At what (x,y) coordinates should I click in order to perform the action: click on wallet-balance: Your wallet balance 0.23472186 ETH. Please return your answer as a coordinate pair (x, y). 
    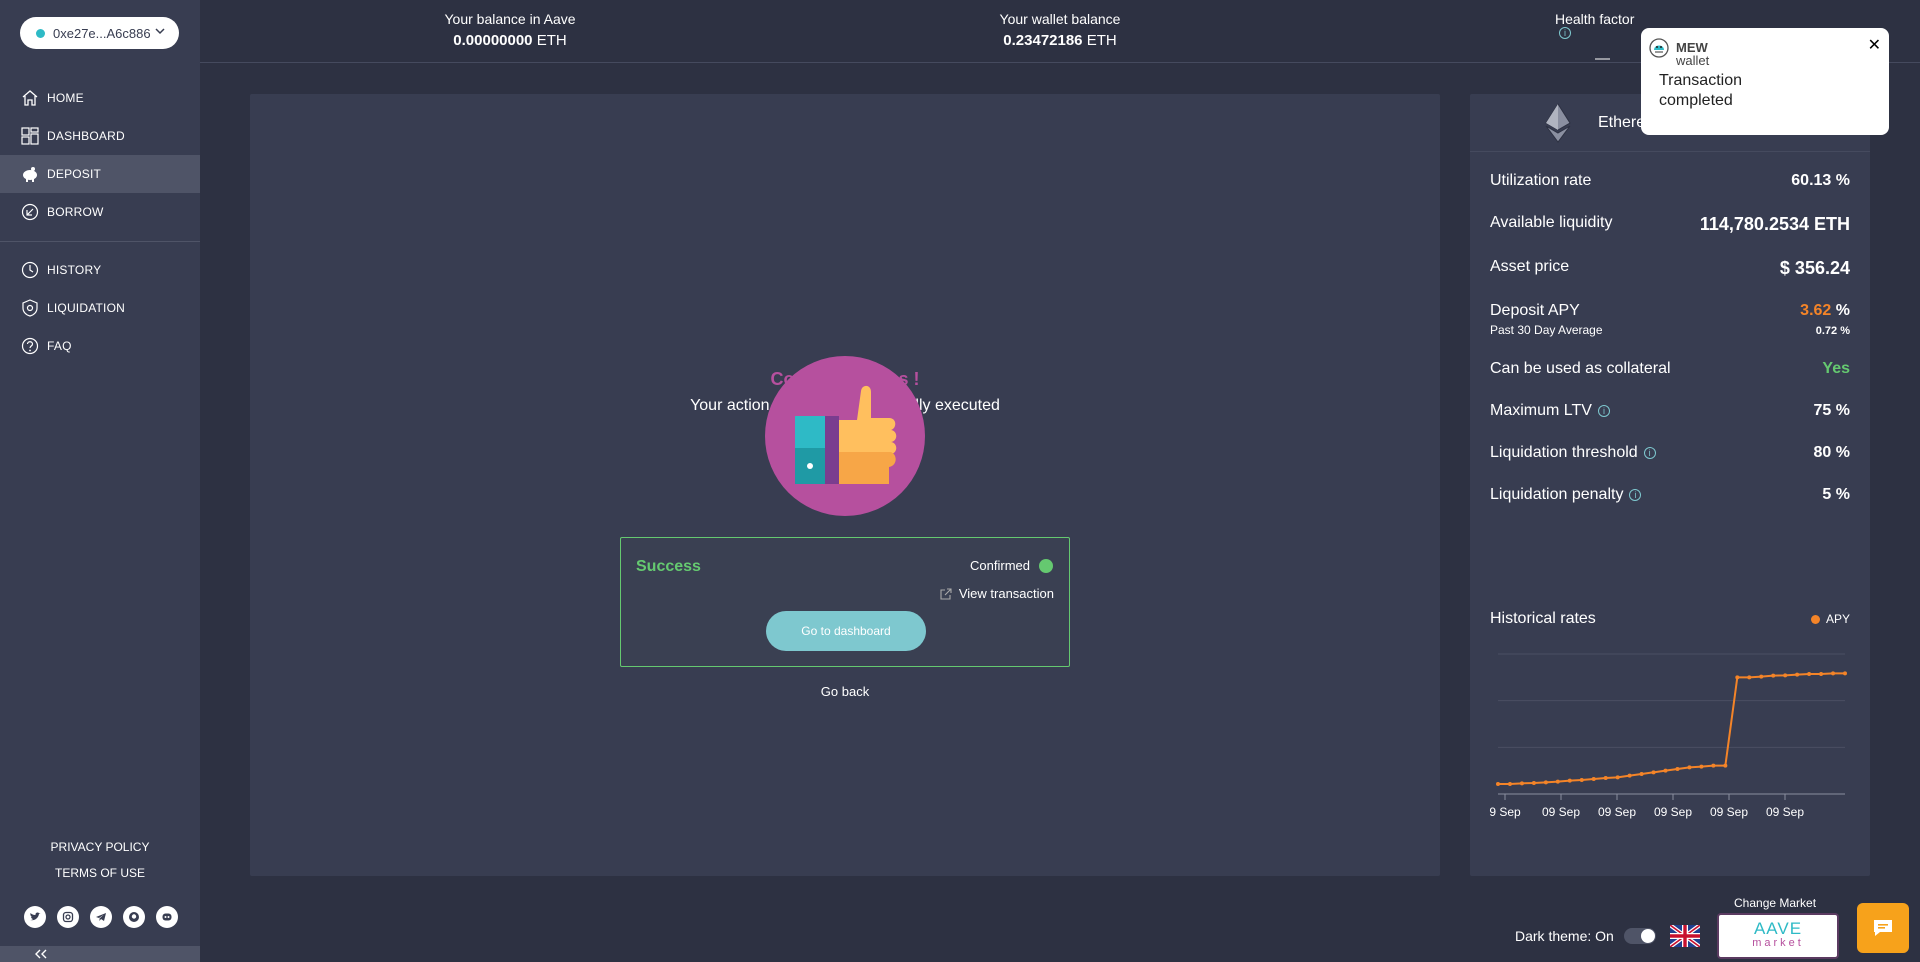
    Looking at the image, I should click on (1060, 30).